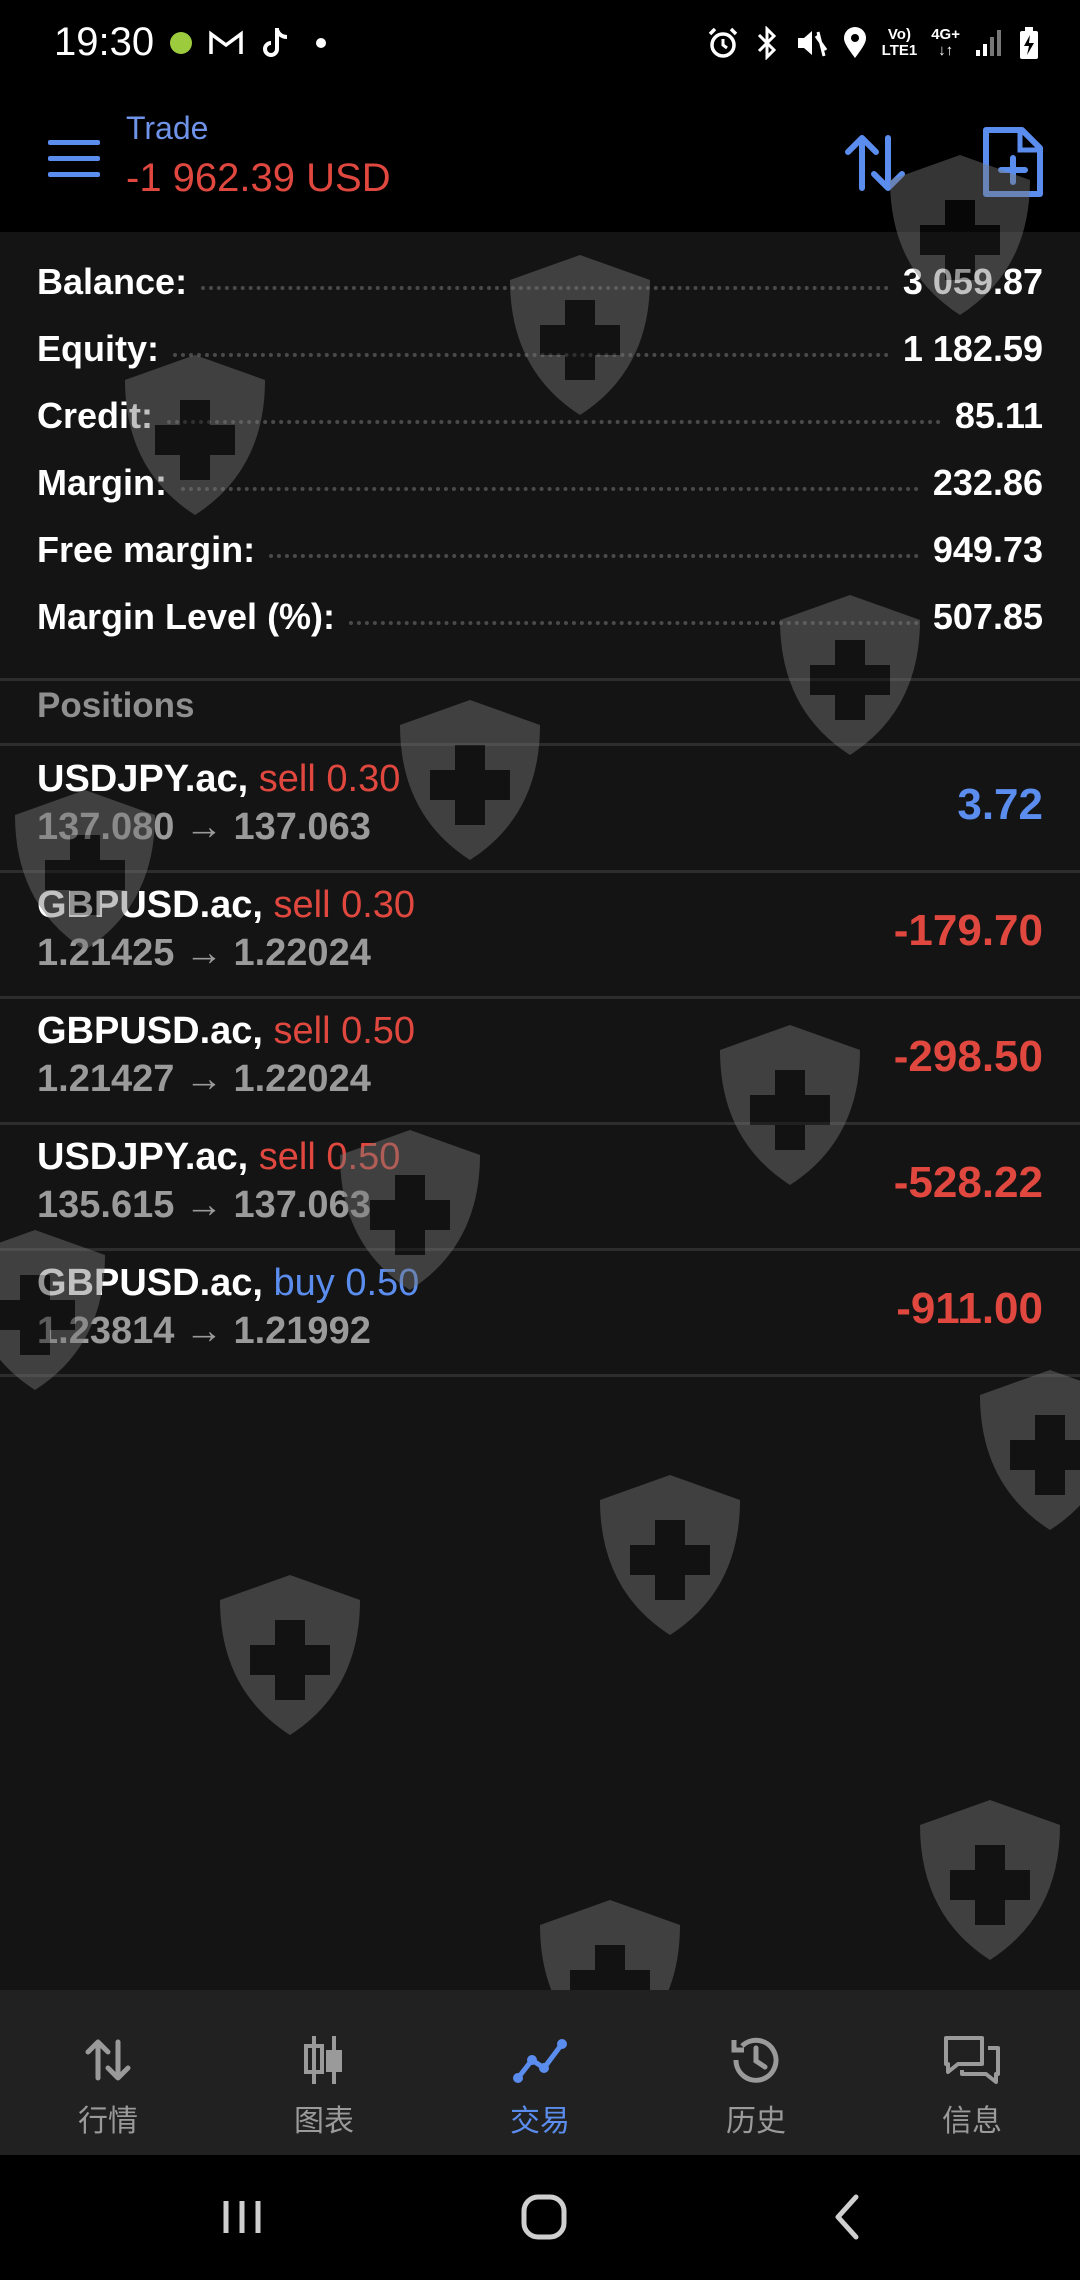 This screenshot has height=2280, width=1080. I want to click on summary-label: Free margin:, so click(146, 549).